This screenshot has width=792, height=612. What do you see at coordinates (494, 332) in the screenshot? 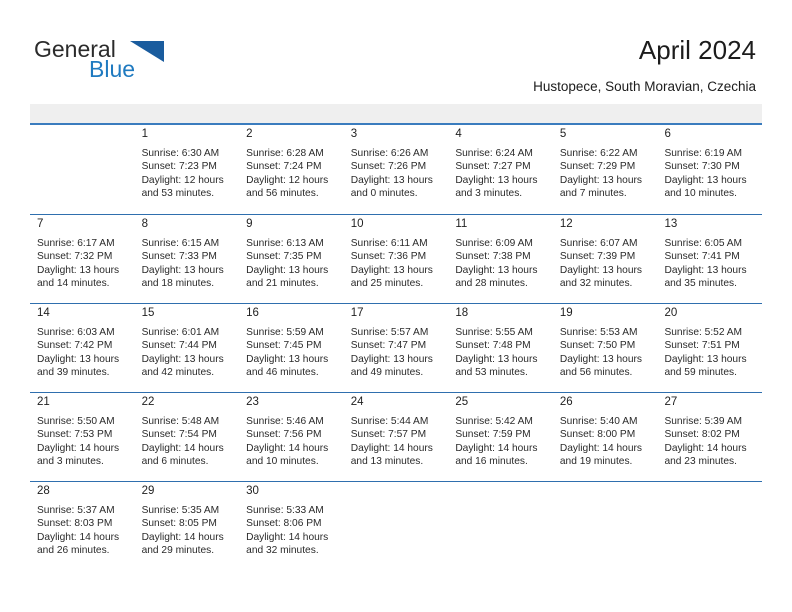
I see `day-detail-line: Sunrise: 5:55 AM` at bounding box center [494, 332].